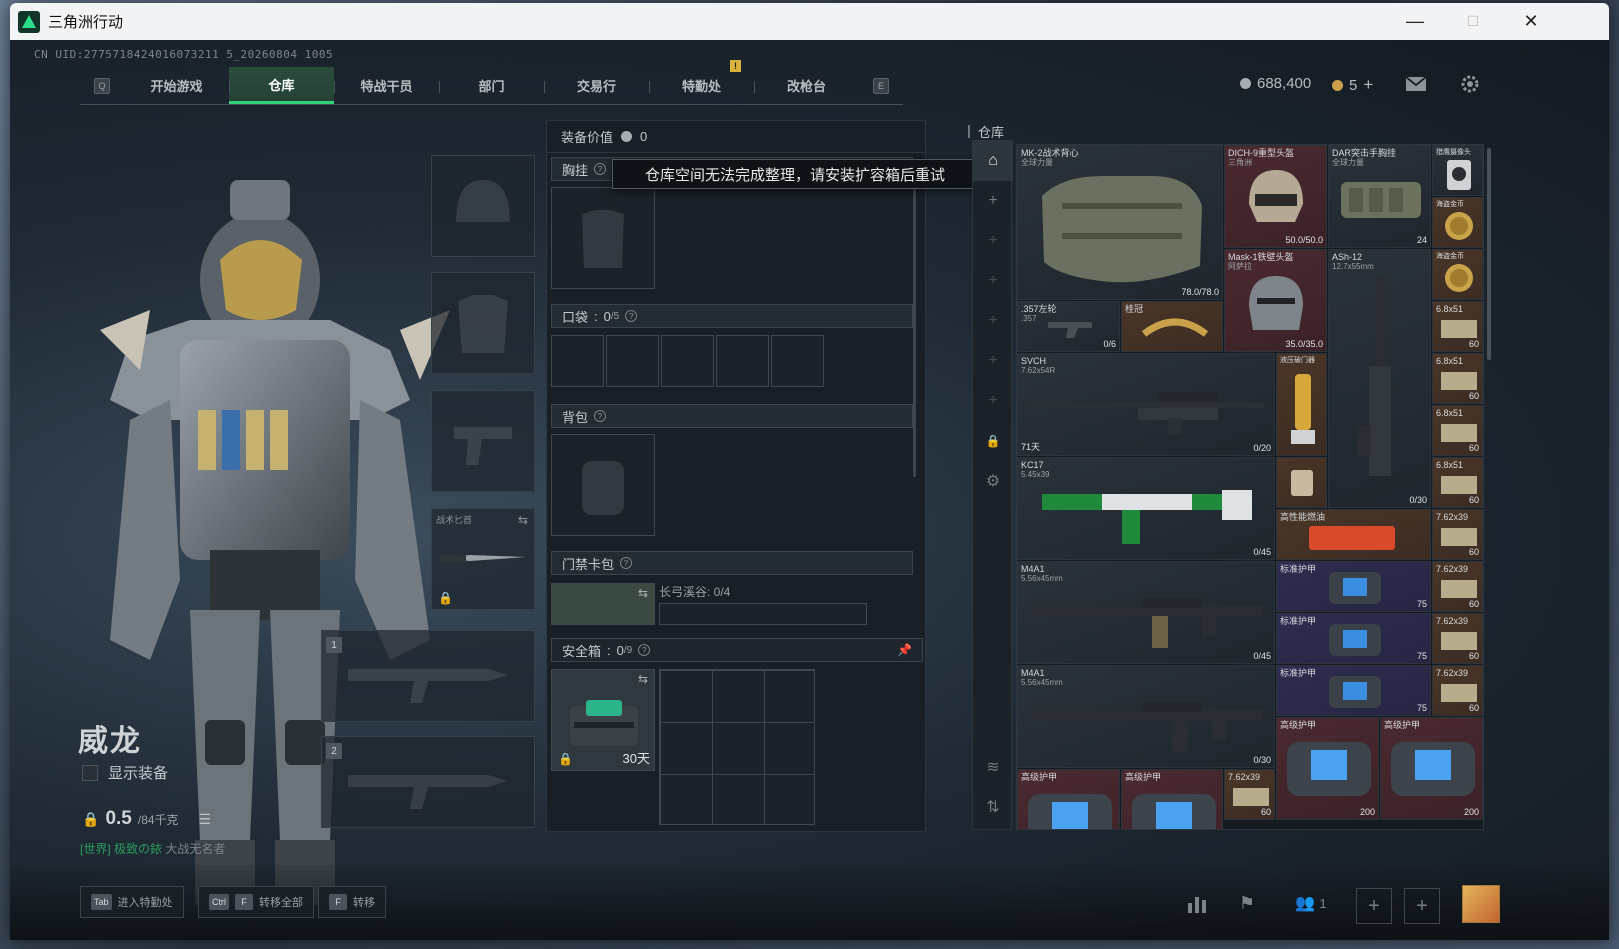 Image resolution: width=1619 pixels, height=949 pixels. What do you see at coordinates (1473, 21) in the screenshot?
I see `maximize-button: ☐` at bounding box center [1473, 21].